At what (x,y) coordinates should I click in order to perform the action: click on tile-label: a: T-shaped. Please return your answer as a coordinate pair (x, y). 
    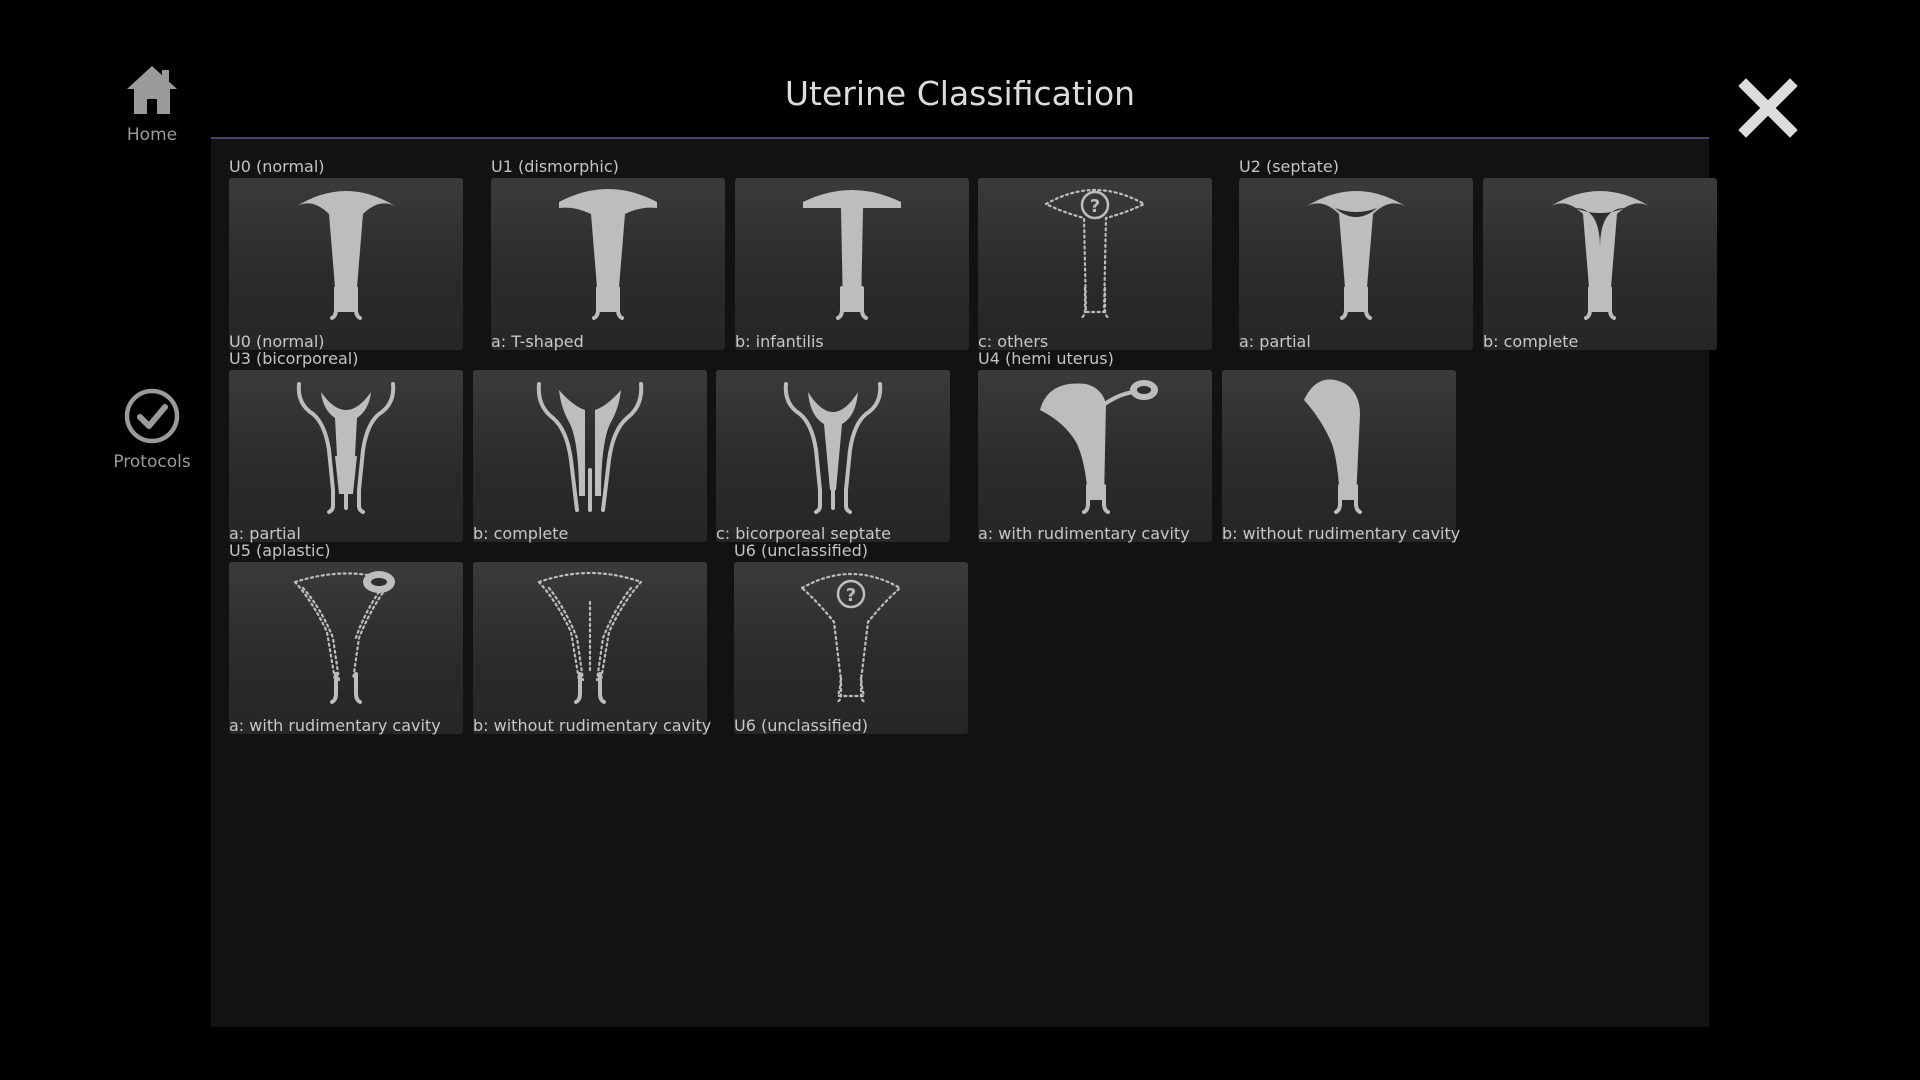
    Looking at the image, I should click on (537, 341).